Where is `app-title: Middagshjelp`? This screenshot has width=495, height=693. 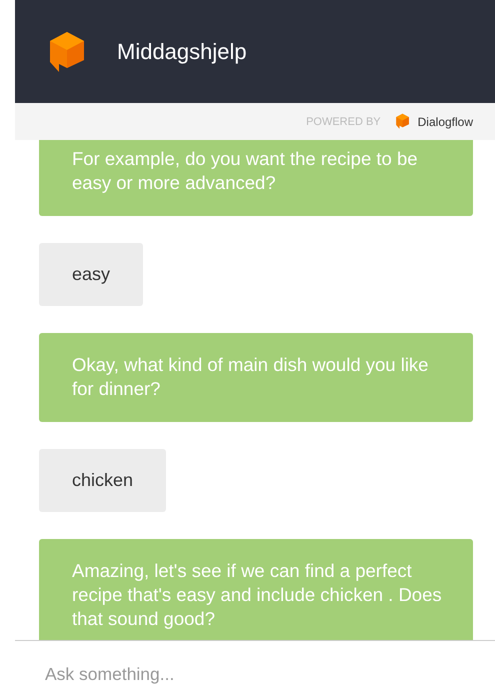 app-title: Middagshjelp is located at coordinates (182, 51).